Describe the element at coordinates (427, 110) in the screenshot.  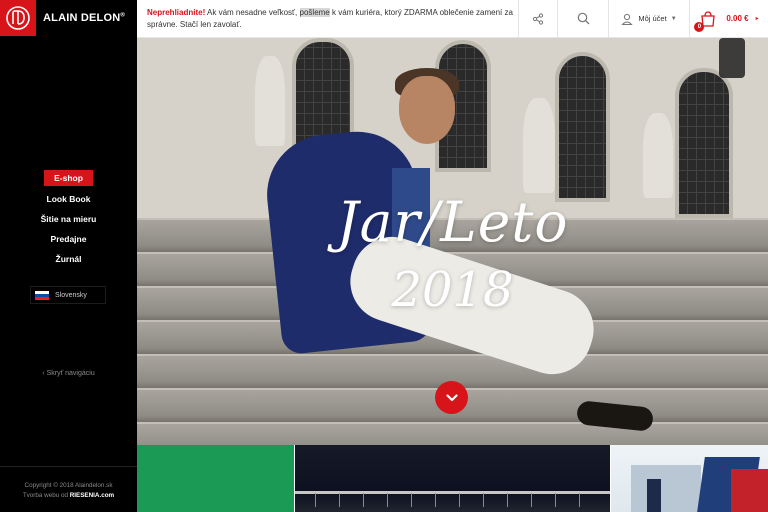
I see `model-head` at that location.